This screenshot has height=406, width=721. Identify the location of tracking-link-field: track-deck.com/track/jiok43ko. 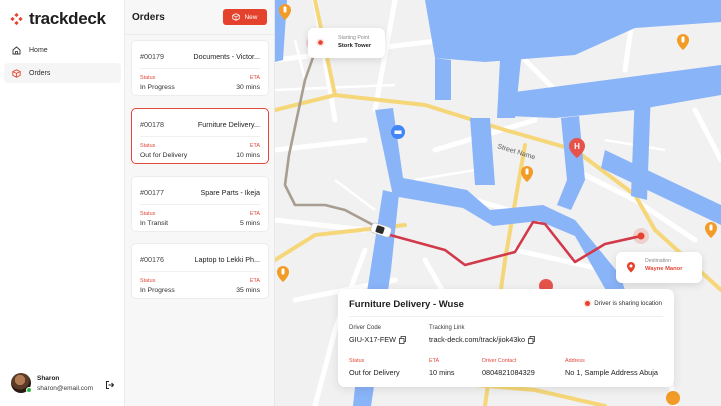
(482, 339).